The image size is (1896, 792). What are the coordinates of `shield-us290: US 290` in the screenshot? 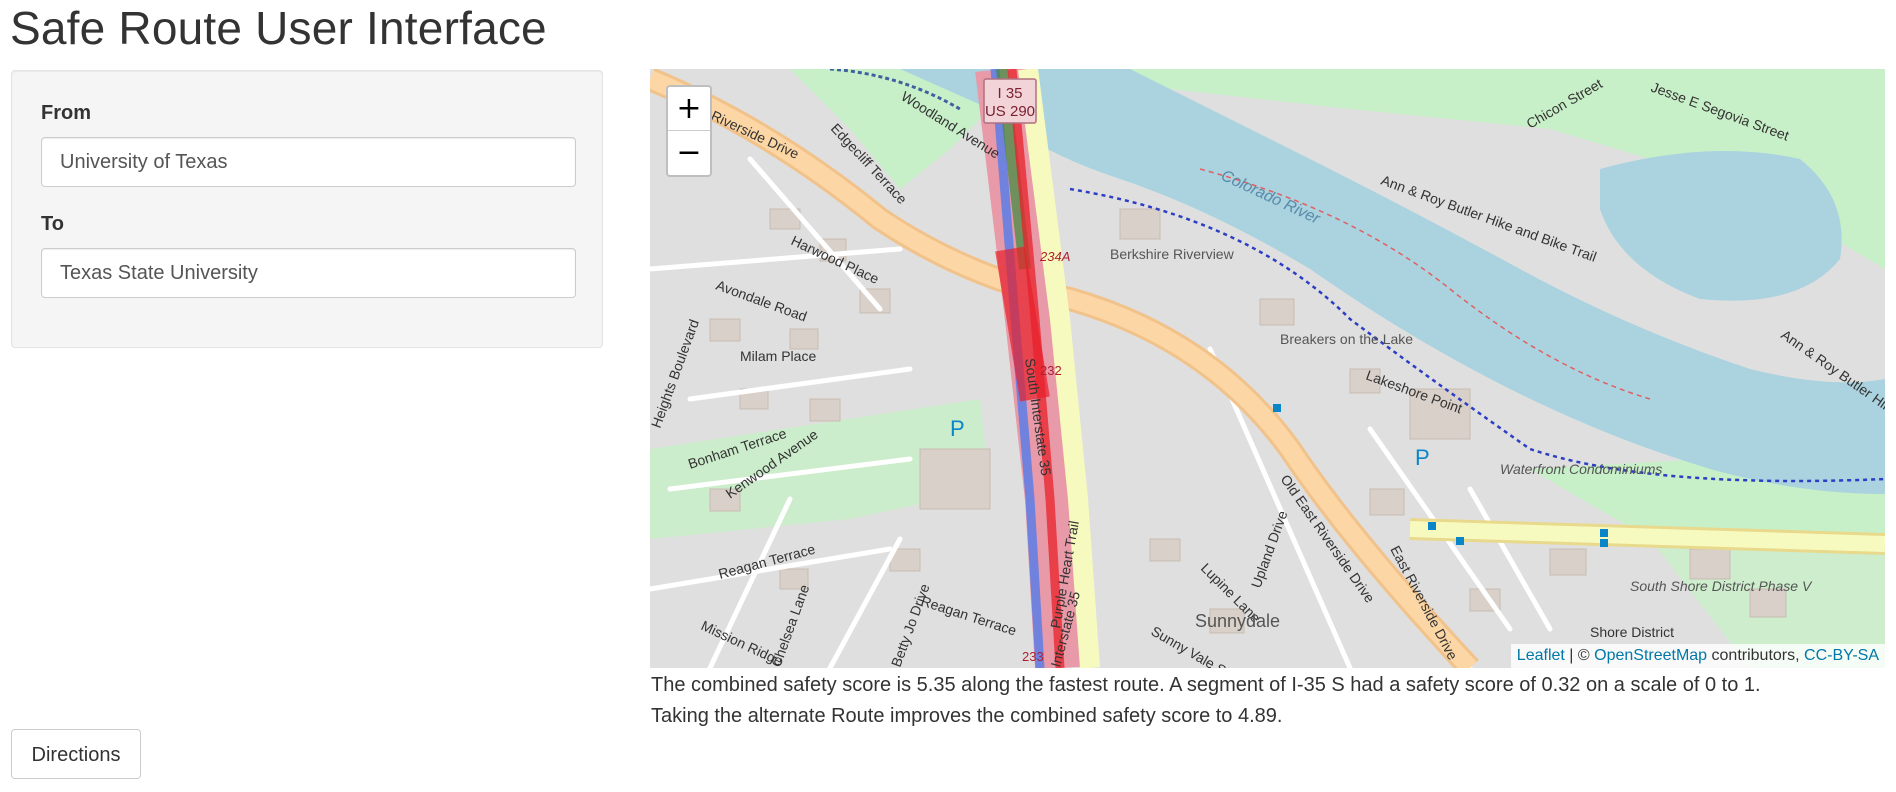 It's located at (1010, 111).